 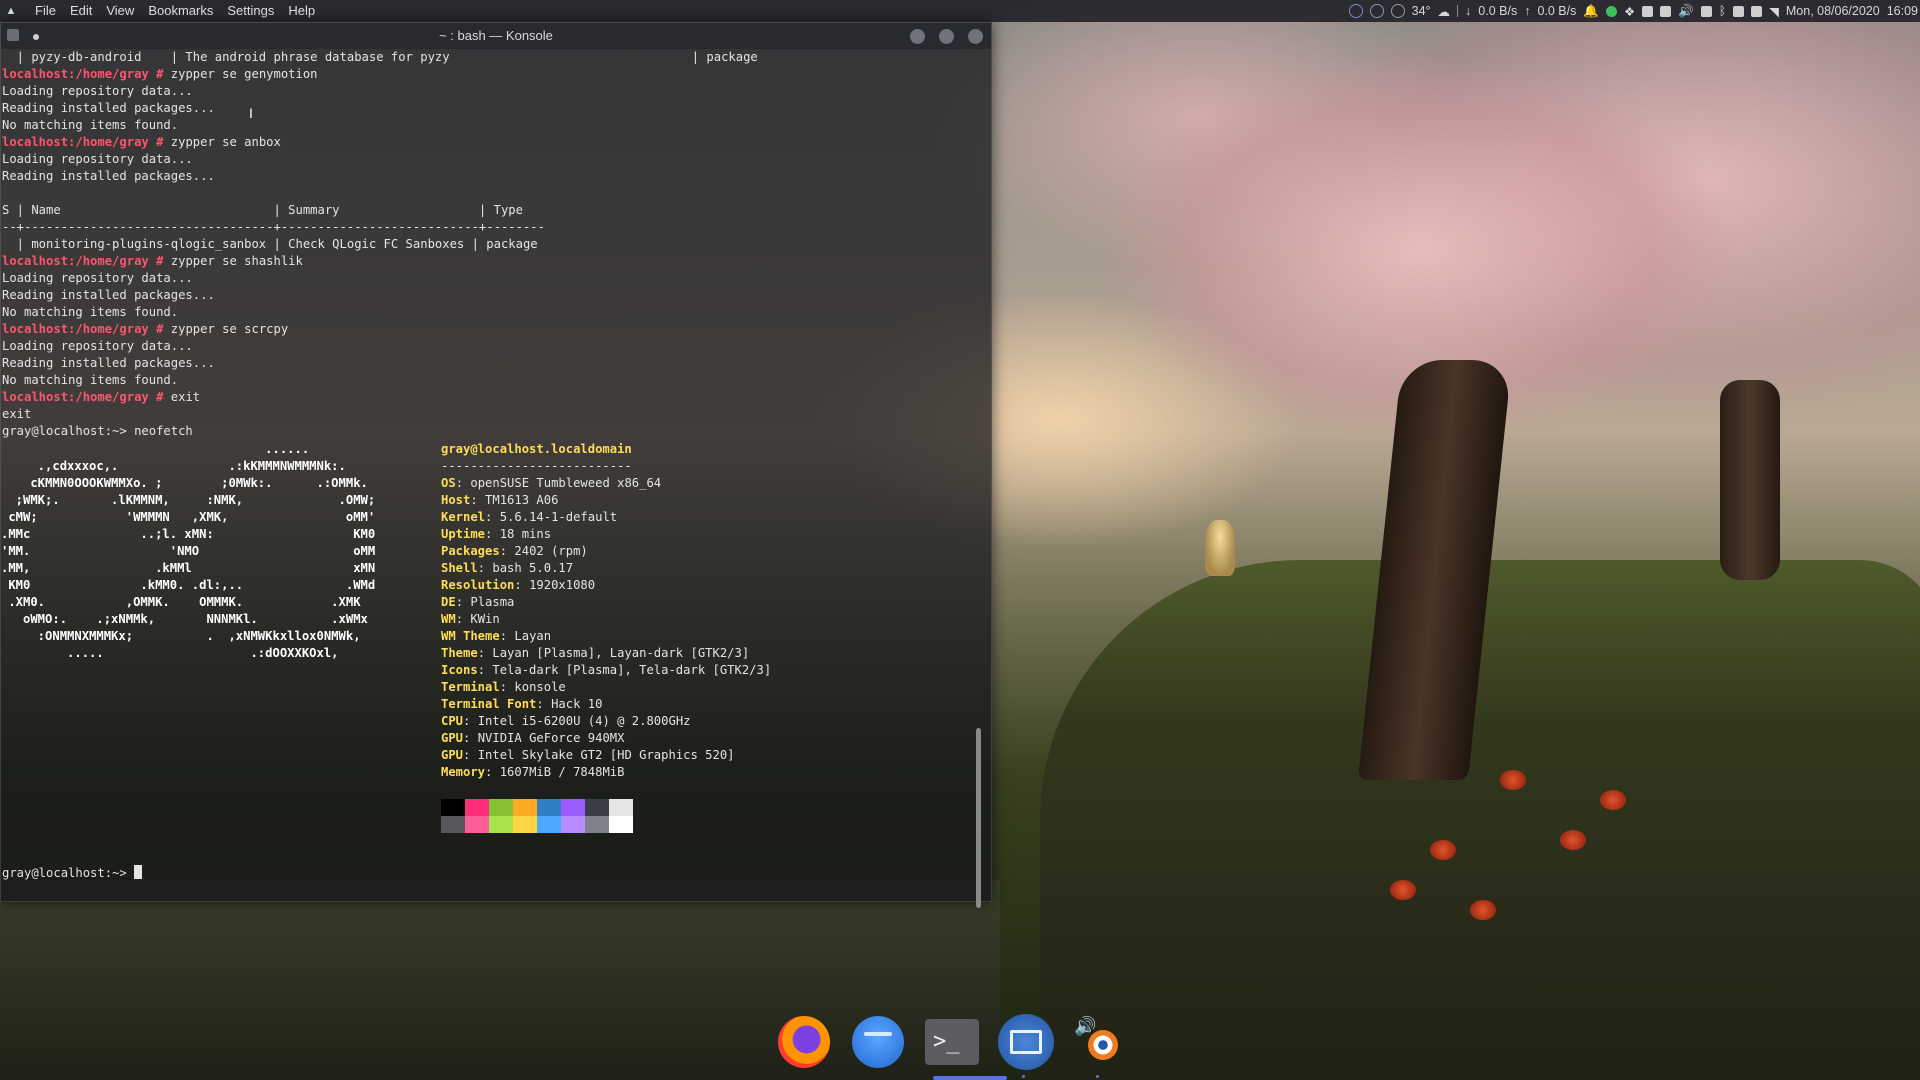 What do you see at coordinates (1421, 11) in the screenshot?
I see `weather-temperature: 34°` at bounding box center [1421, 11].